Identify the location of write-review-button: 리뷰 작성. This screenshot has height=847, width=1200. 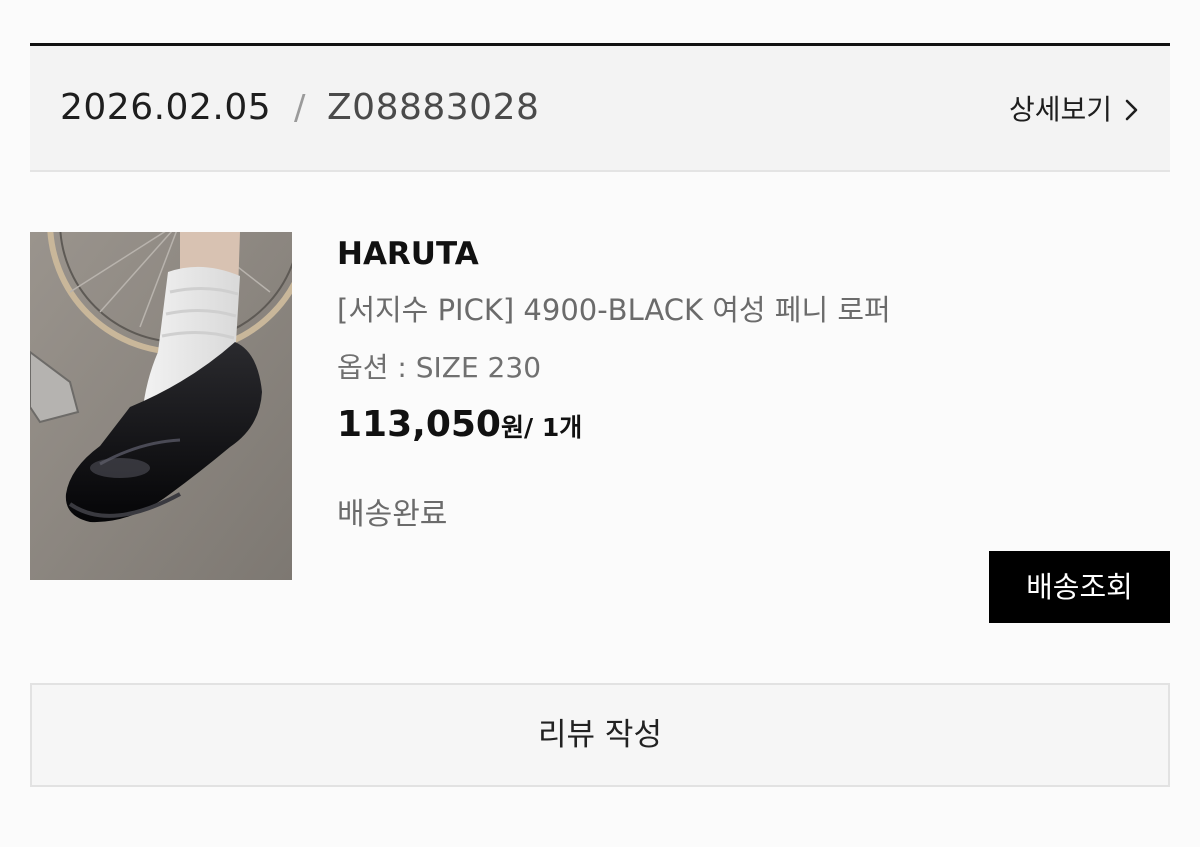
(600, 735).